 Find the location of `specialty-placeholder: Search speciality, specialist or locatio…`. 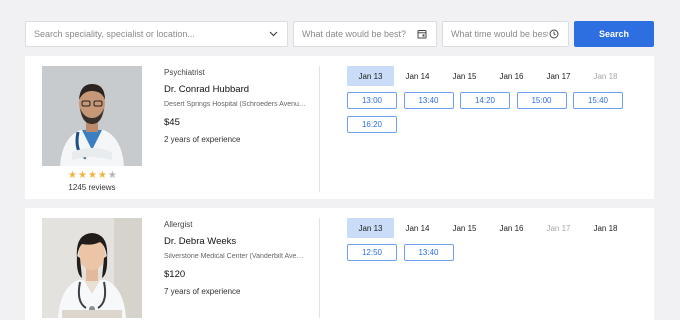

specialty-placeholder: Search speciality, specialist or locatio… is located at coordinates (114, 34).